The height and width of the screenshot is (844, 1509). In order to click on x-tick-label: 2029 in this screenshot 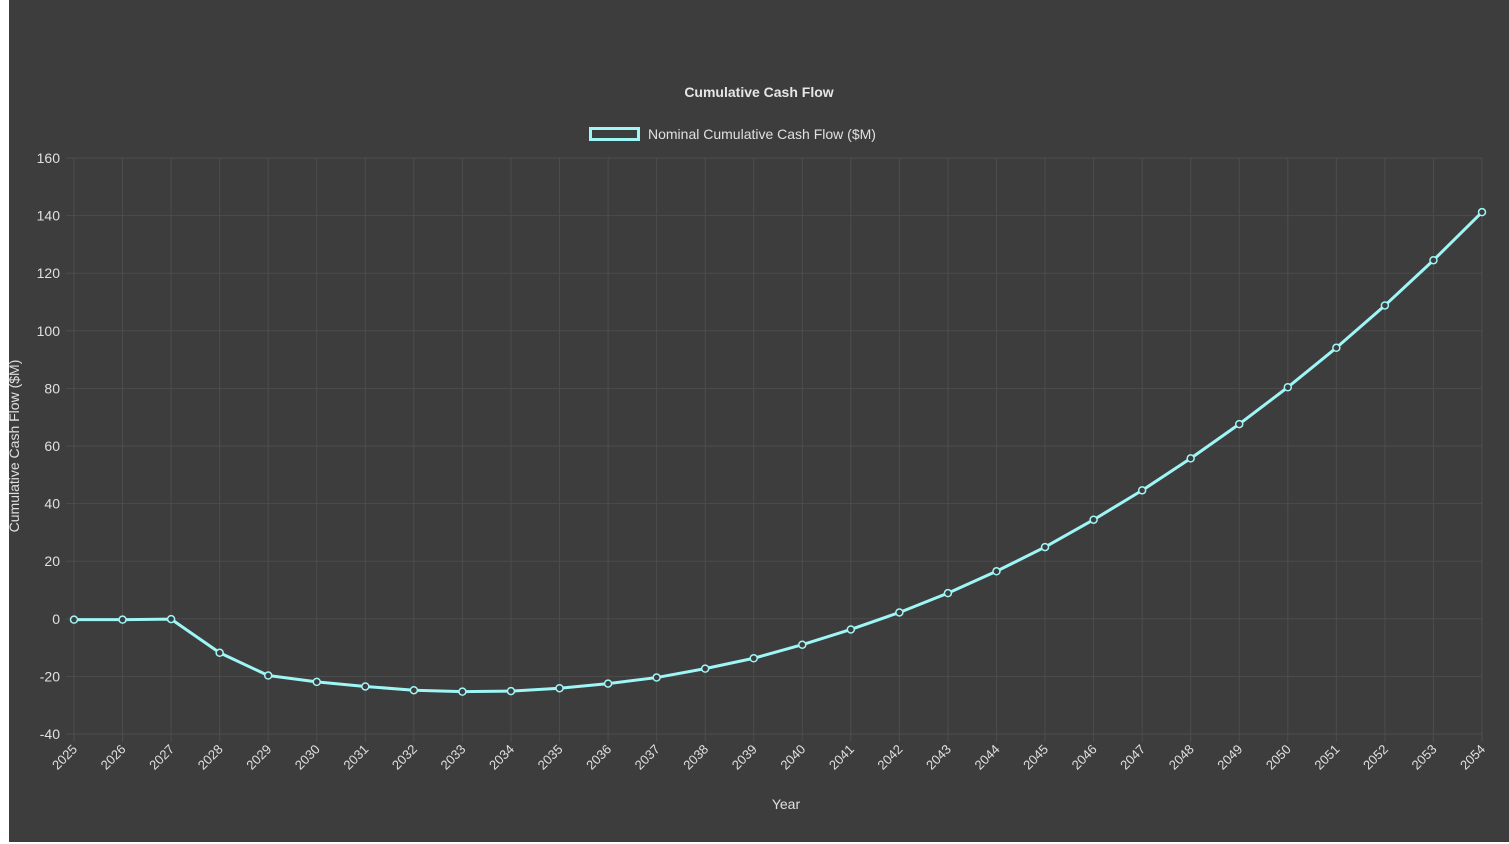, I will do `click(258, 757)`.